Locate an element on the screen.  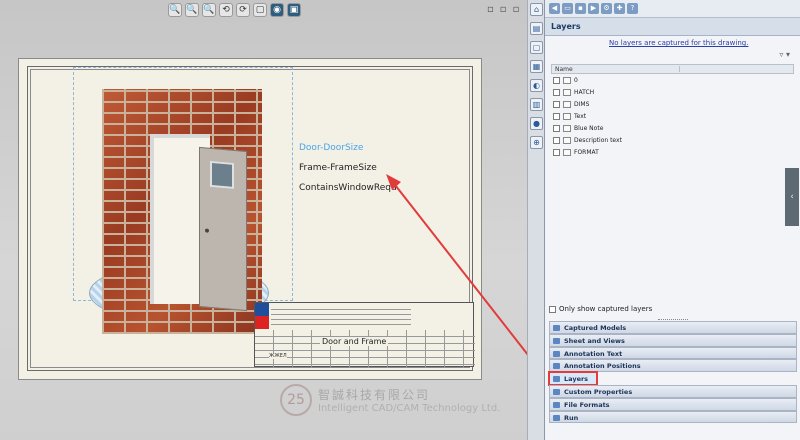
folder-icon: ▢ is located at coordinates (536, 47).